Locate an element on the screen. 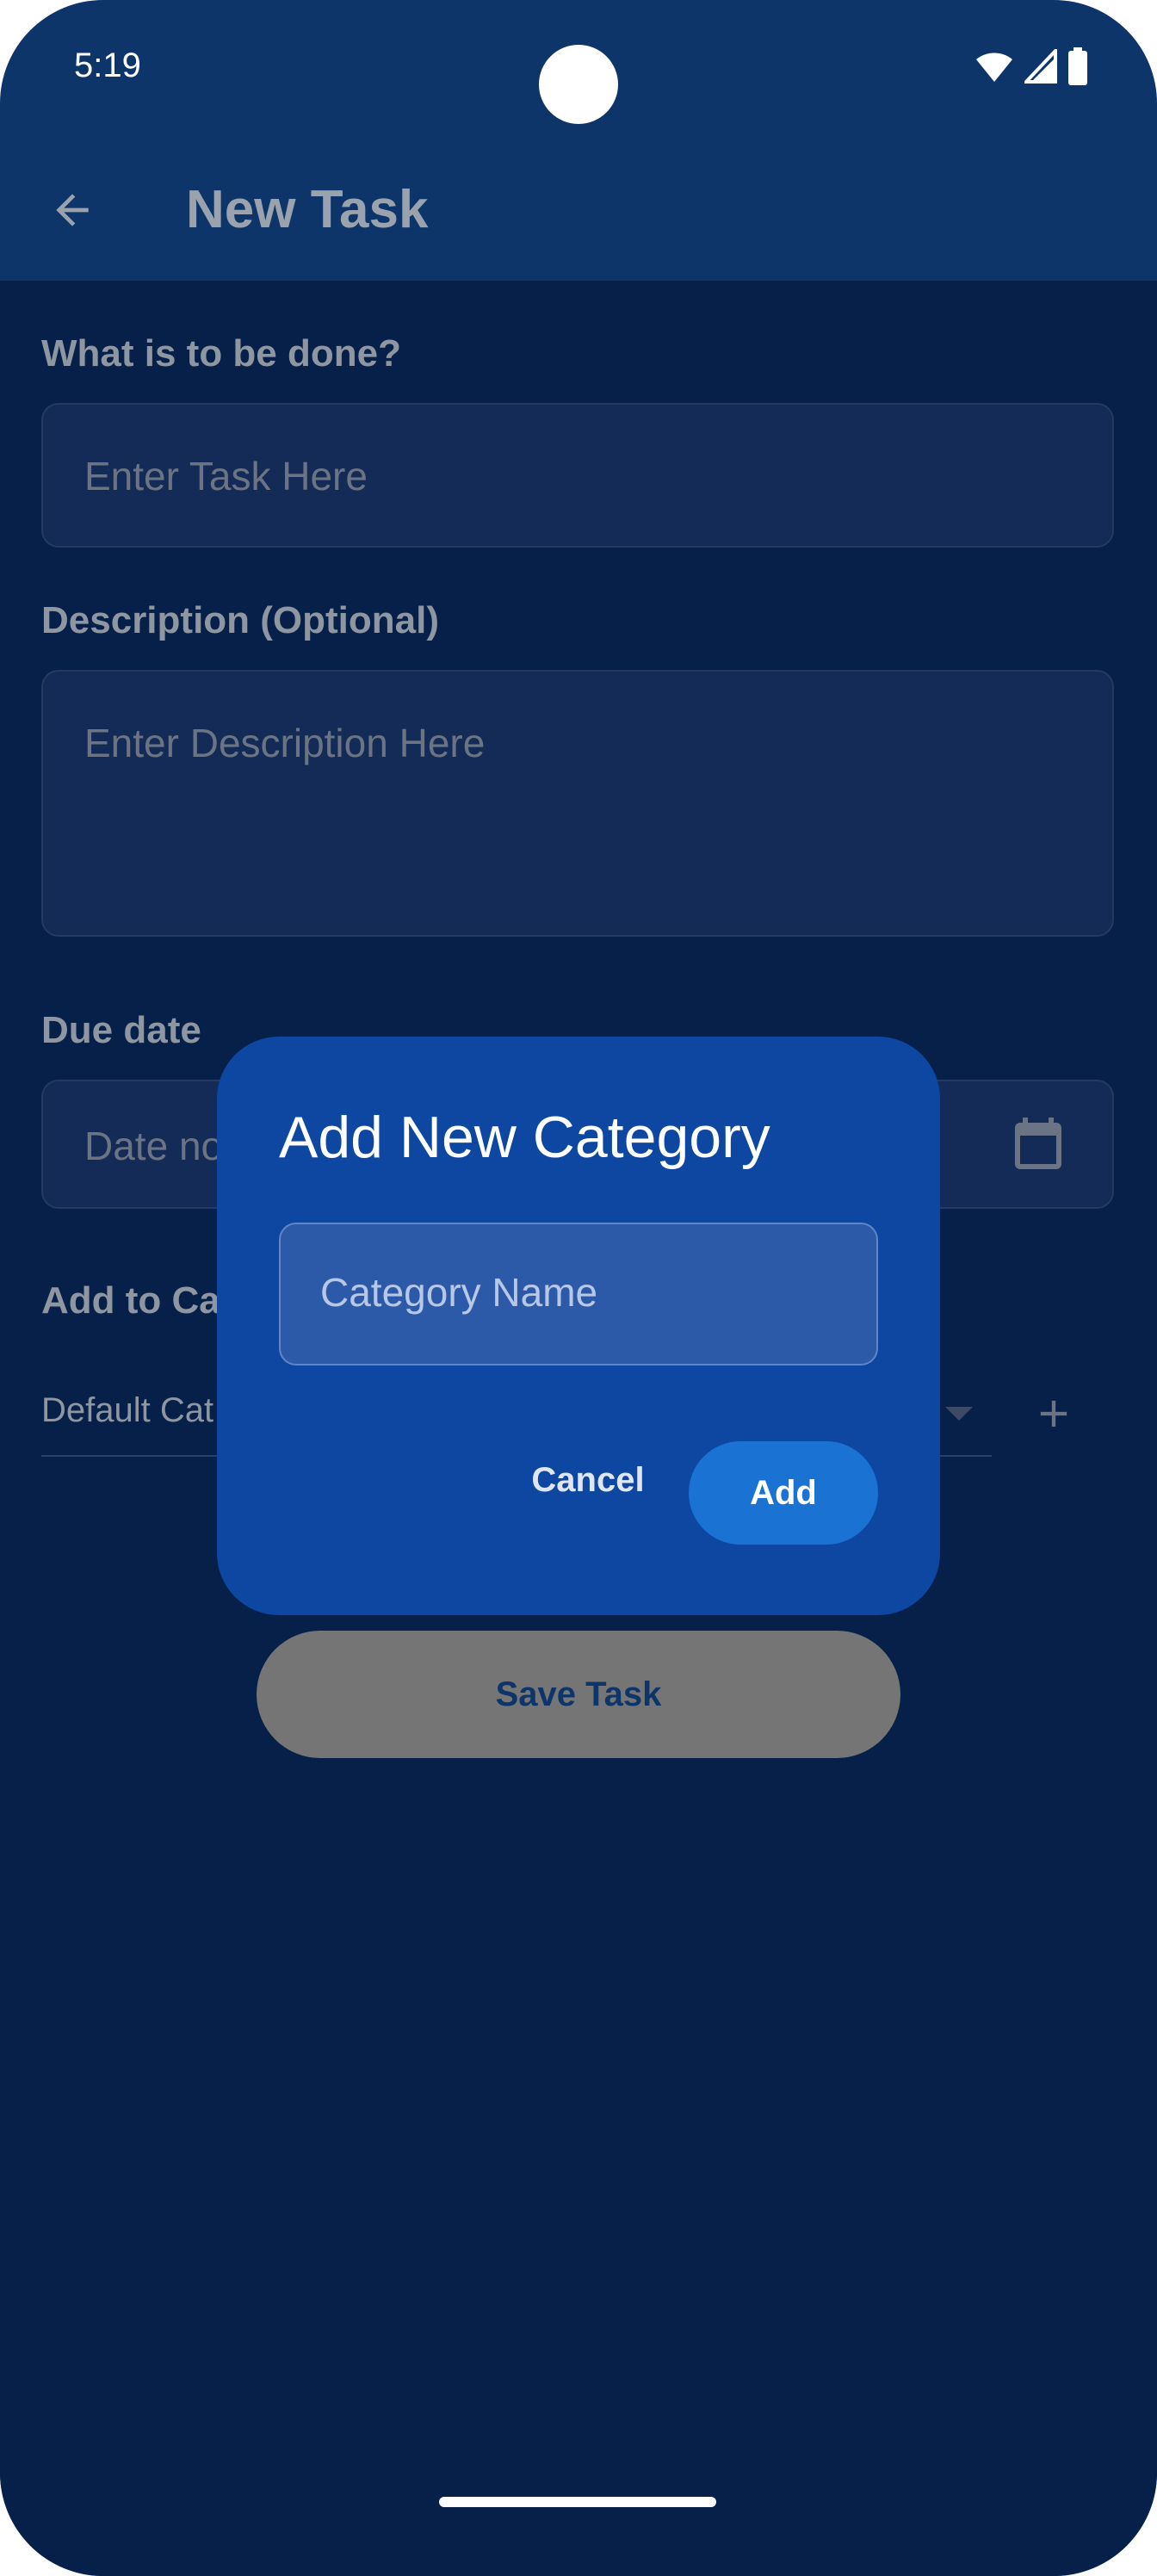 This screenshot has height=2576, width=1157. status-bar: 5:19 is located at coordinates (579, 69).